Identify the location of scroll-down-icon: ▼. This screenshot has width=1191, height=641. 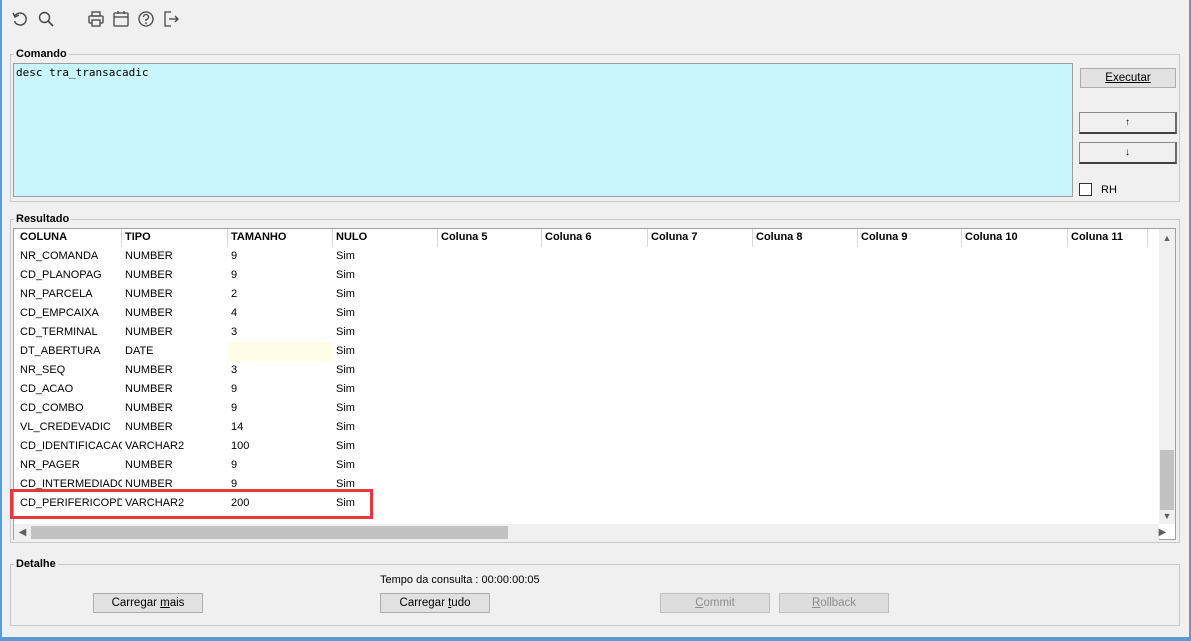
(1167, 515).